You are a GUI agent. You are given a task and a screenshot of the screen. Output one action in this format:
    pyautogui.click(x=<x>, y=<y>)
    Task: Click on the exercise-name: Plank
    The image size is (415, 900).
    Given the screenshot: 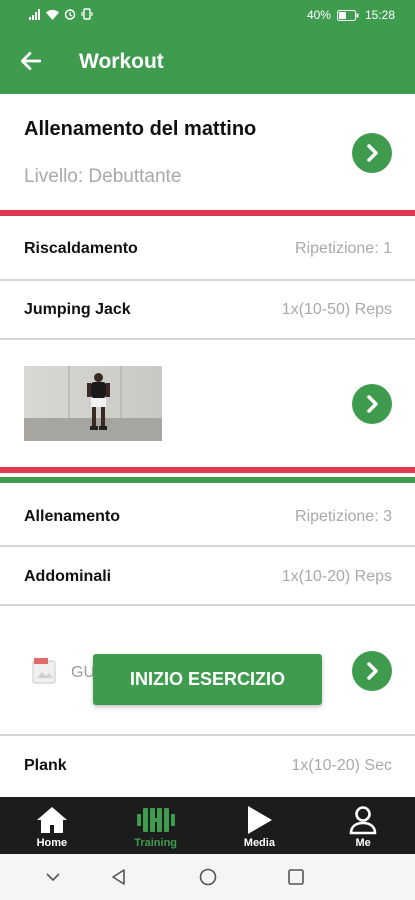 What is the action you would take?
    pyautogui.click(x=45, y=765)
    